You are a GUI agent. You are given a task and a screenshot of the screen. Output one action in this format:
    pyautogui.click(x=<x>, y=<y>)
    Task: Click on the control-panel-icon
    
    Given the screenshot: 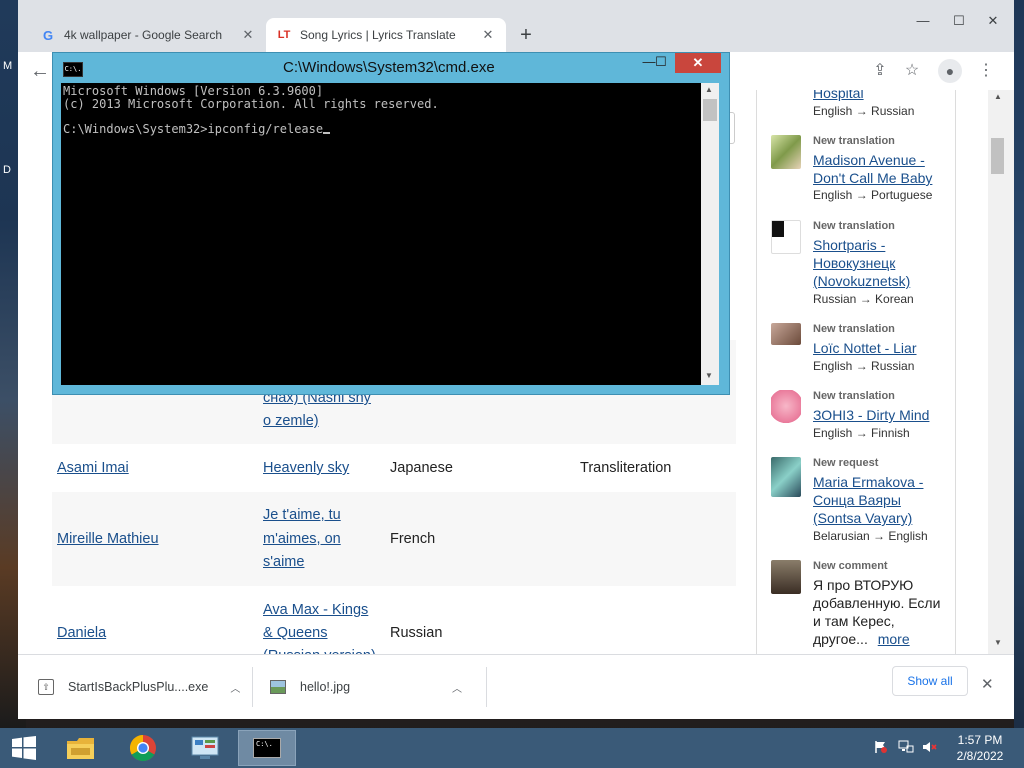 What is the action you would take?
    pyautogui.click(x=205, y=747)
    